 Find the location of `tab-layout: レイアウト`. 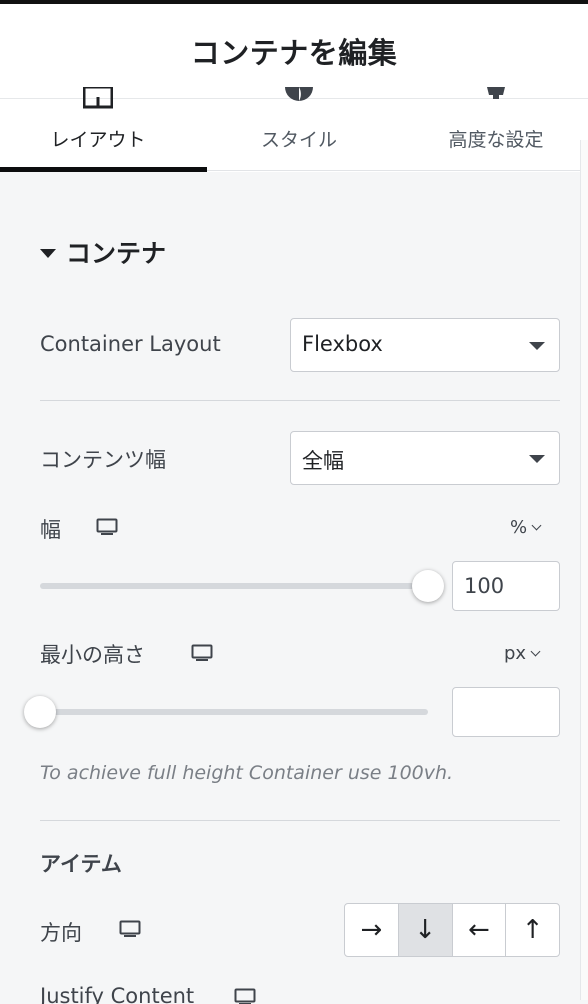

tab-layout: レイアウト is located at coordinates (103, 129).